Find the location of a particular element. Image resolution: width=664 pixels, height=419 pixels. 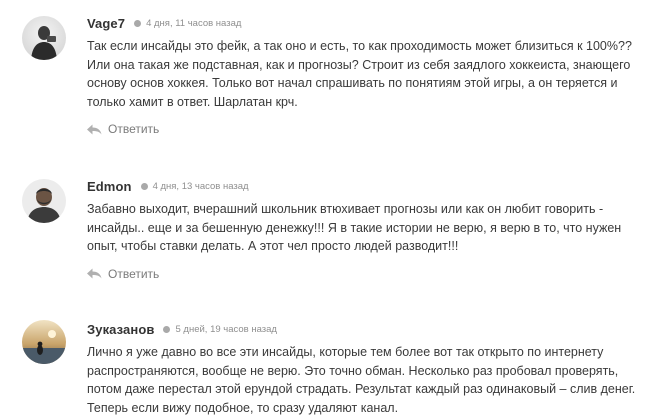

comment-date: 4 дня, 13 часов назад is located at coordinates (201, 186).